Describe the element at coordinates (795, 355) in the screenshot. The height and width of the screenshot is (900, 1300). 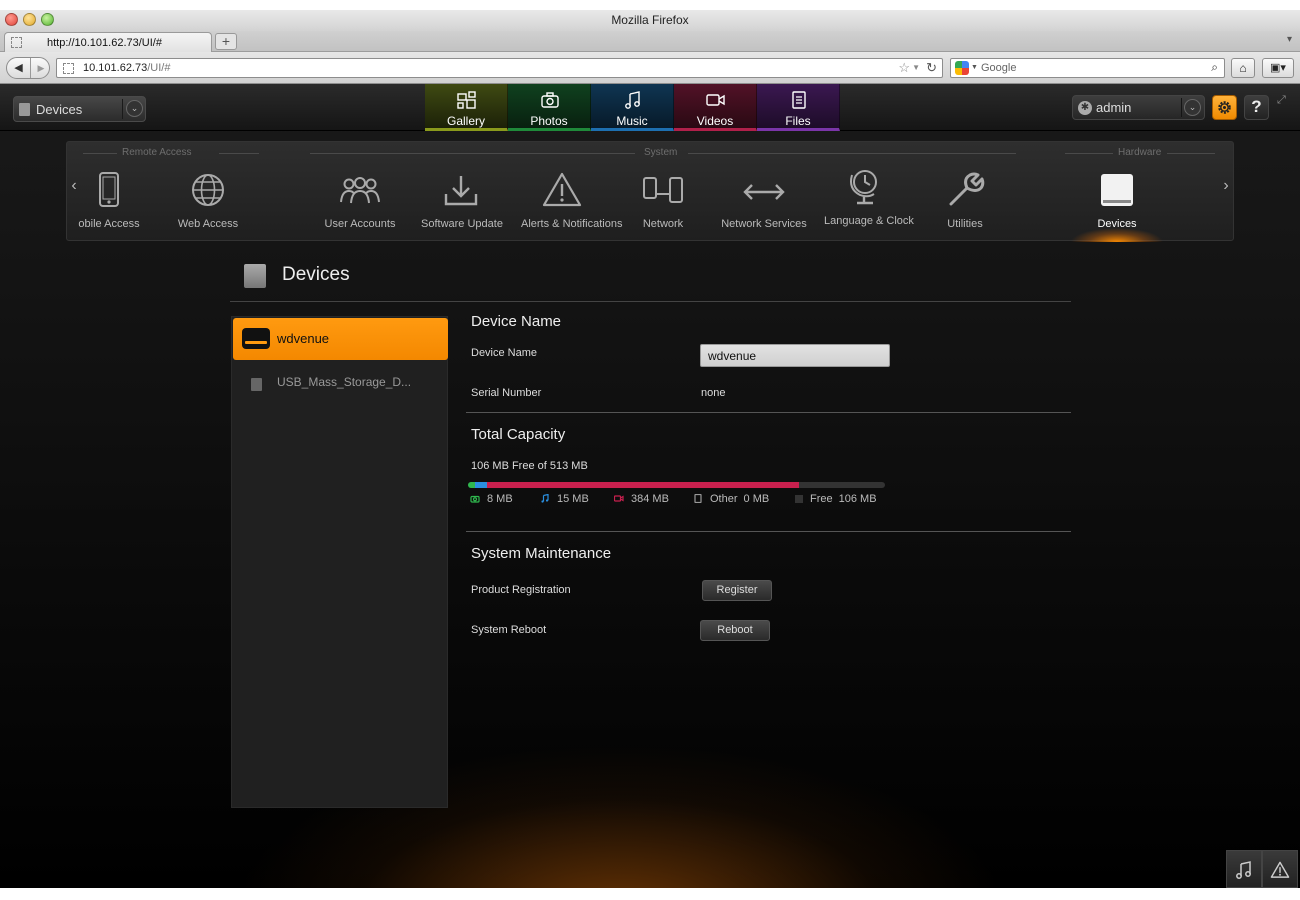
I see `device-name-field` at that location.